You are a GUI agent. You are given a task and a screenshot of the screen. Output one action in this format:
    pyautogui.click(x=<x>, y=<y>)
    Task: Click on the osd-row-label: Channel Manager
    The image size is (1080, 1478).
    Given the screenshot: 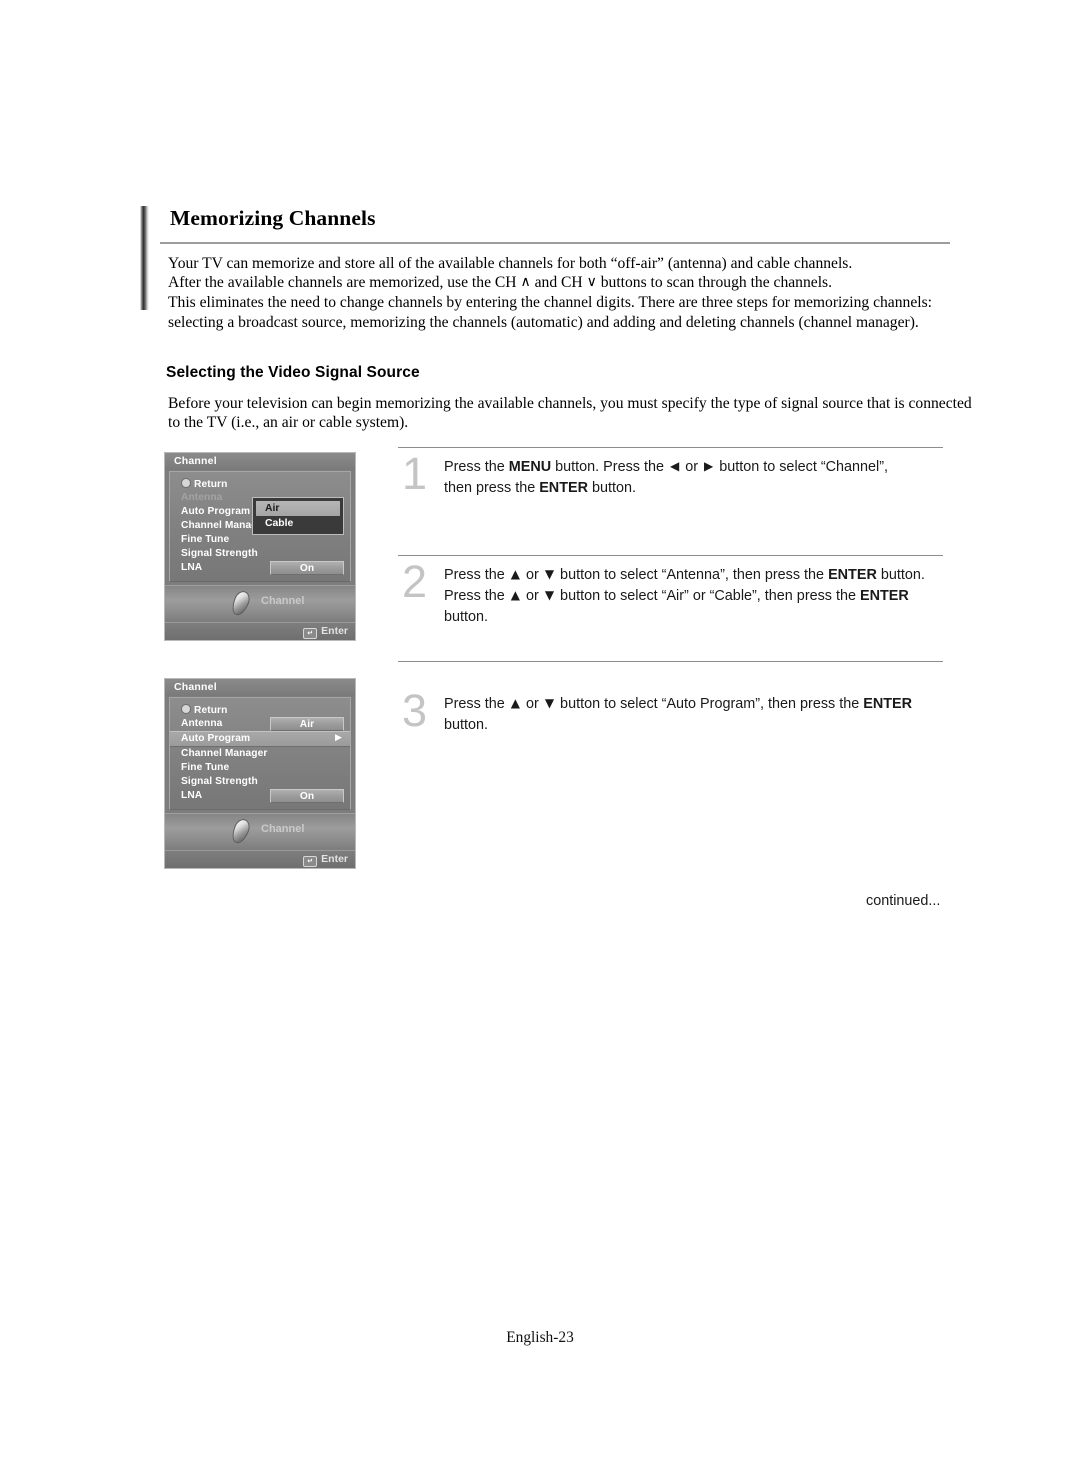 What is the action you would take?
    pyautogui.click(x=224, y=753)
    